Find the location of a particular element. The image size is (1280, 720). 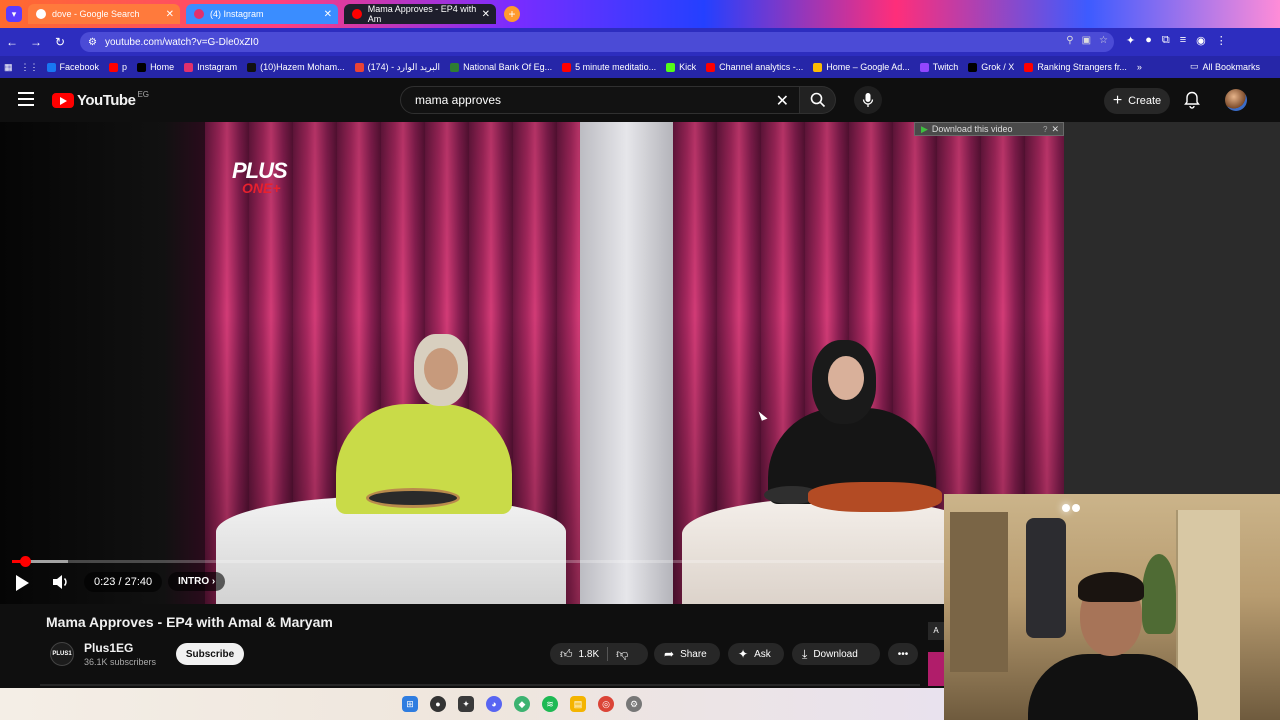

extension-pin-icon: ✦ is located at coordinates (1130, 40).